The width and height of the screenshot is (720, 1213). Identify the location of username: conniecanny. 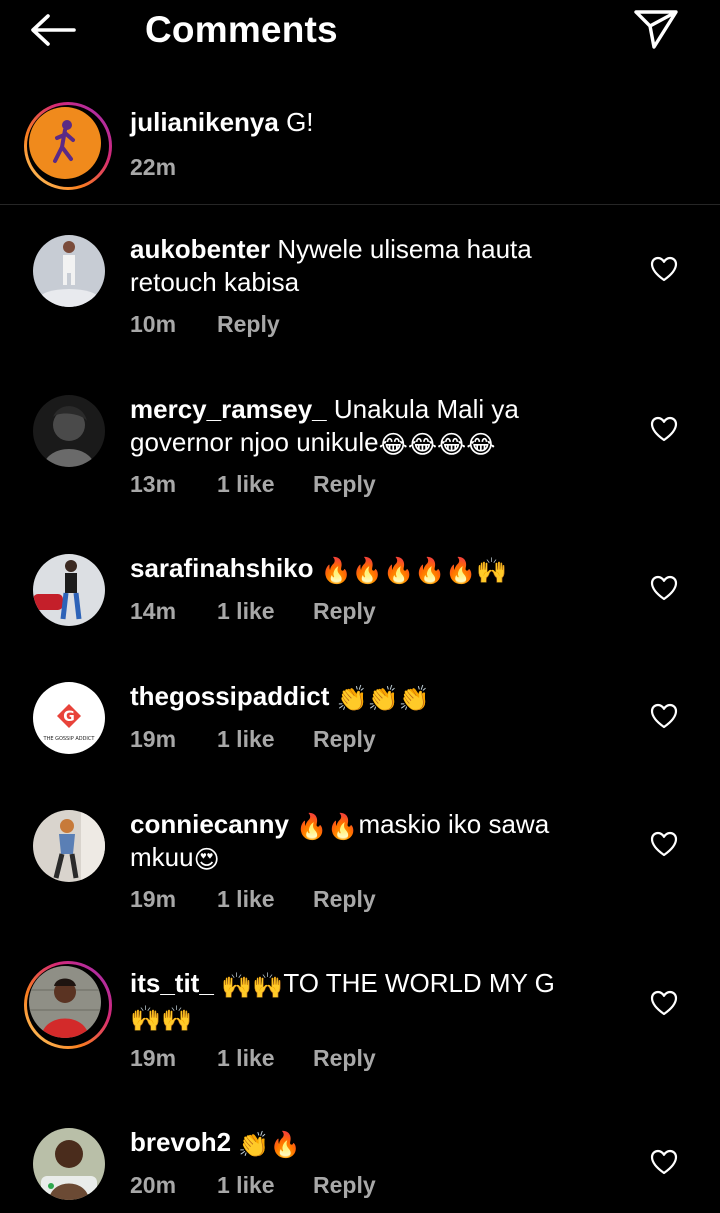
(209, 824).